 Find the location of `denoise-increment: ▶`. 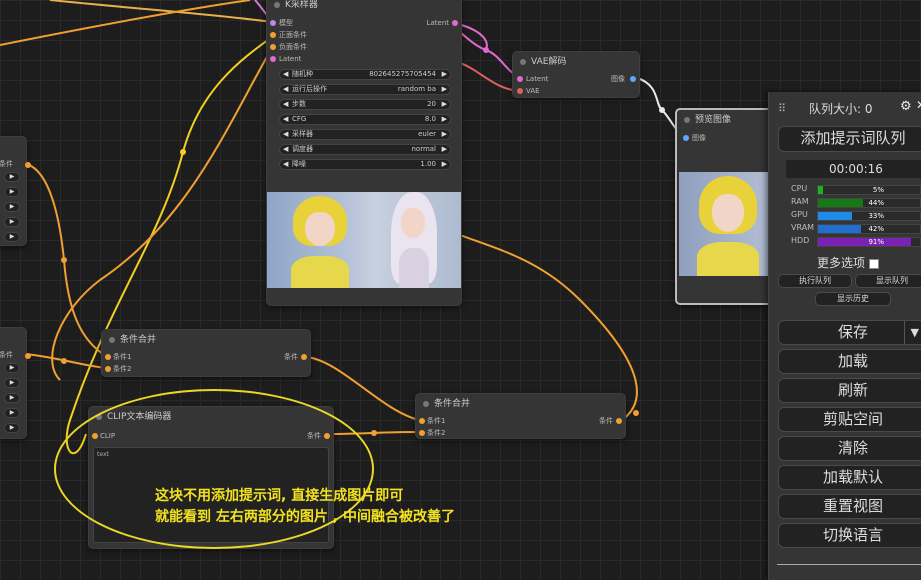

denoise-increment: ▶ is located at coordinates (444, 164).